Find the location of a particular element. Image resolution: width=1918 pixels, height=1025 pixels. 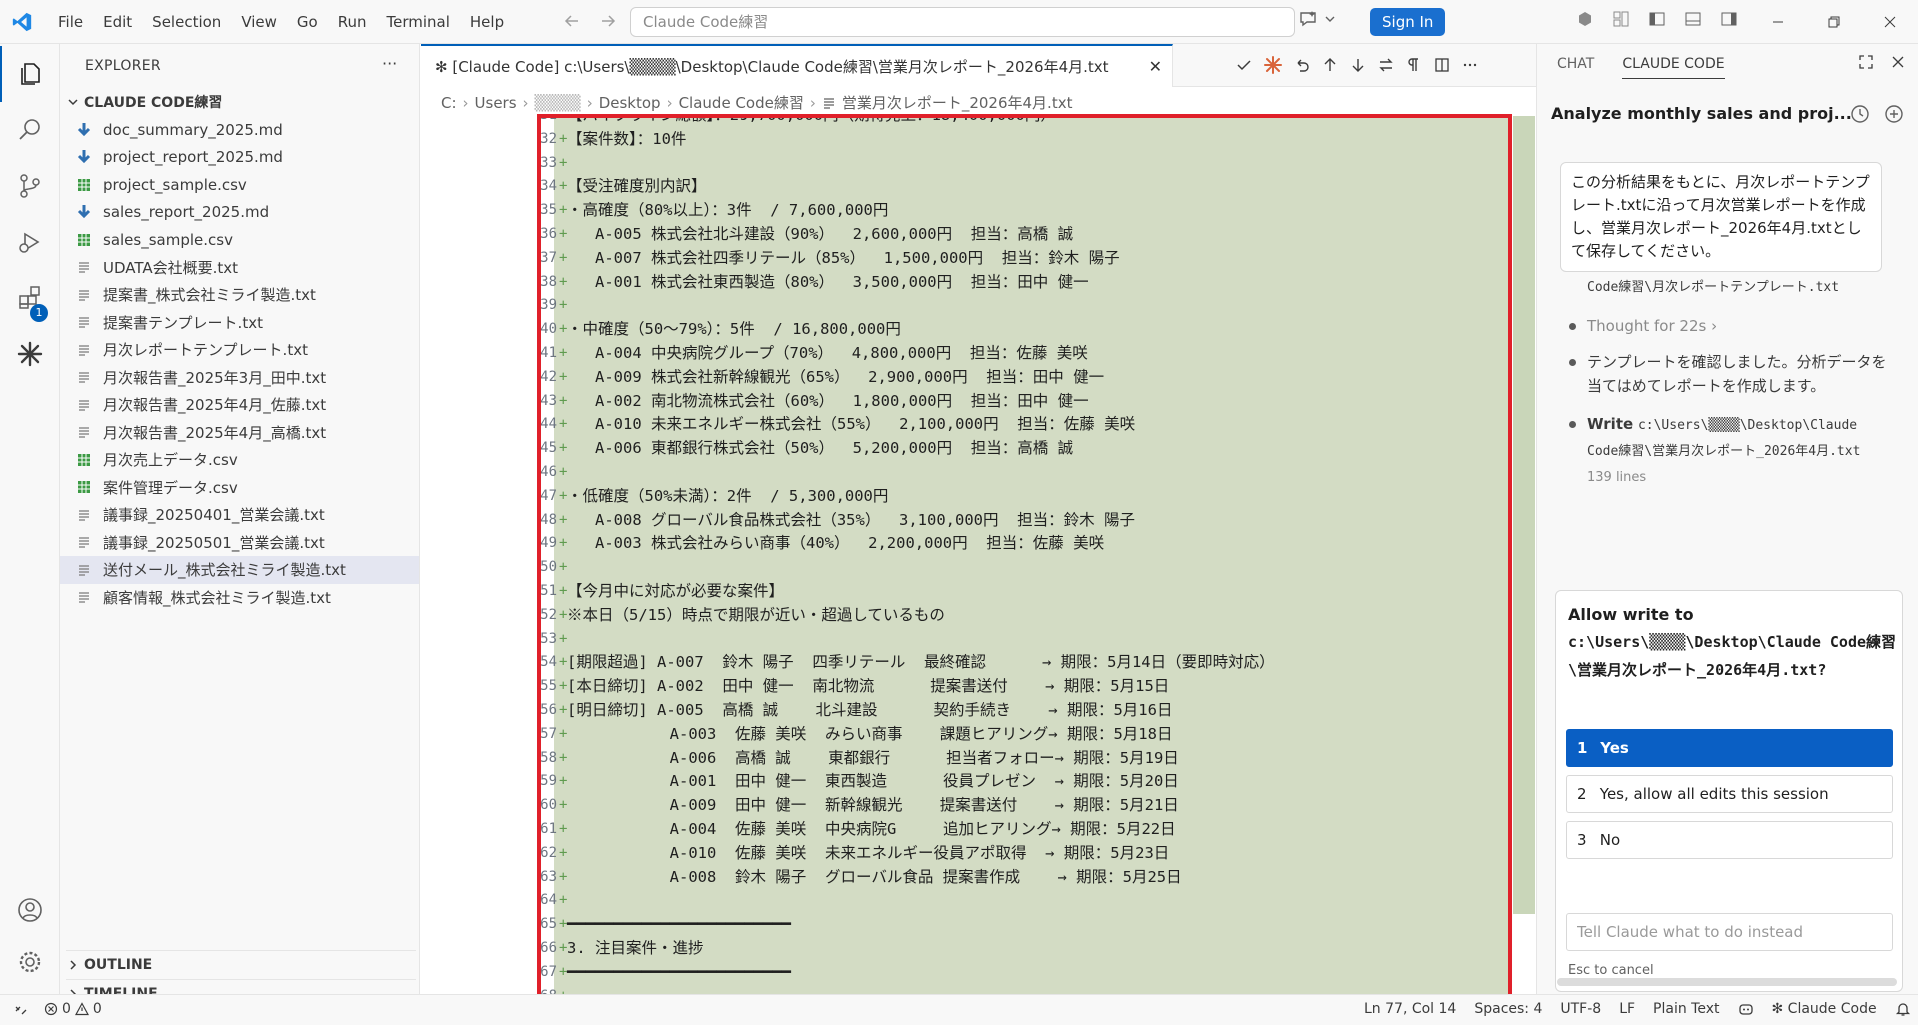

file-tree-item: 月次報告書_2025年3月_田中.txt is located at coordinates (239, 378).